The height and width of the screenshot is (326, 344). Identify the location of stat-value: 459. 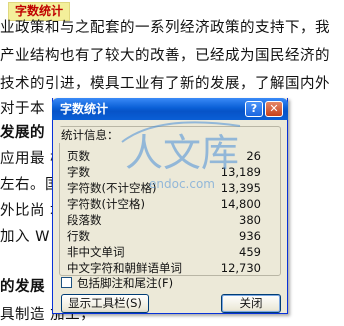
(250, 252).